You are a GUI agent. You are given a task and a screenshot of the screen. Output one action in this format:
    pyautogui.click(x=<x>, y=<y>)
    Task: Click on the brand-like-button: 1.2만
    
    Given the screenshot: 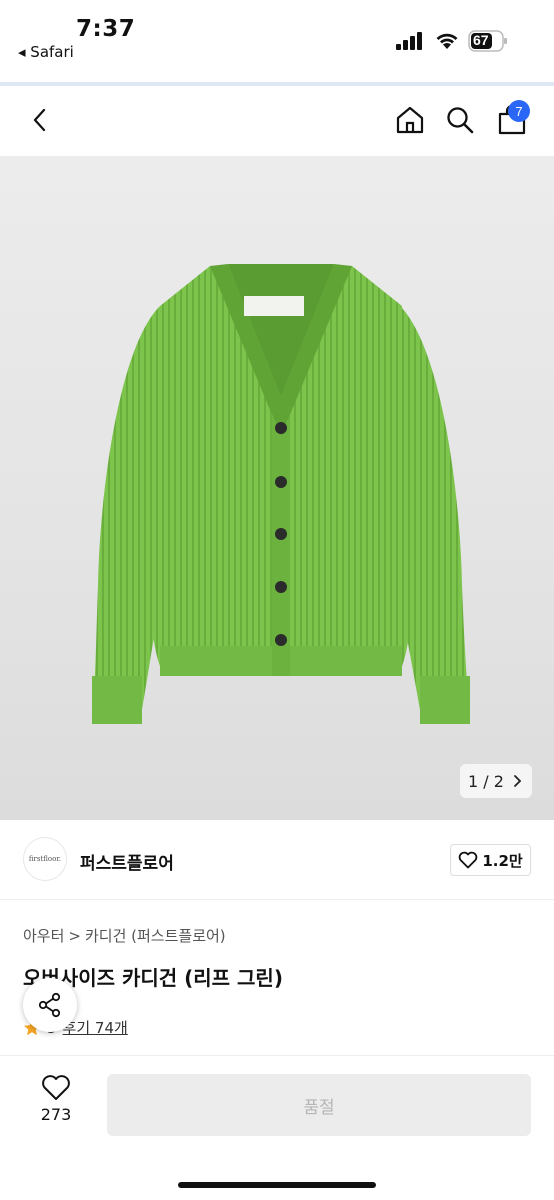 What is the action you would take?
    pyautogui.click(x=490, y=860)
    